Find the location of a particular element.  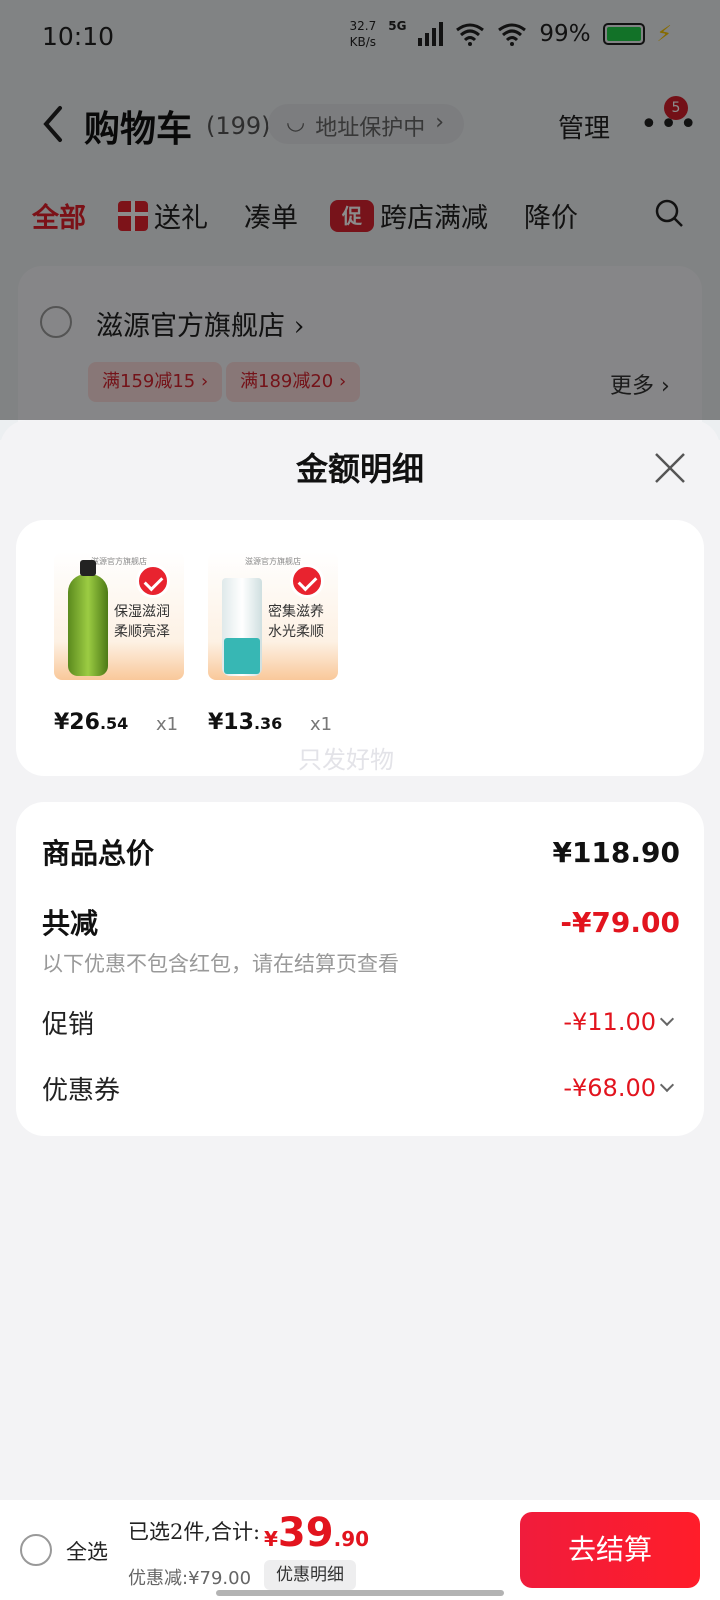

sheet-title: 金额明细 is located at coordinates (359, 469).